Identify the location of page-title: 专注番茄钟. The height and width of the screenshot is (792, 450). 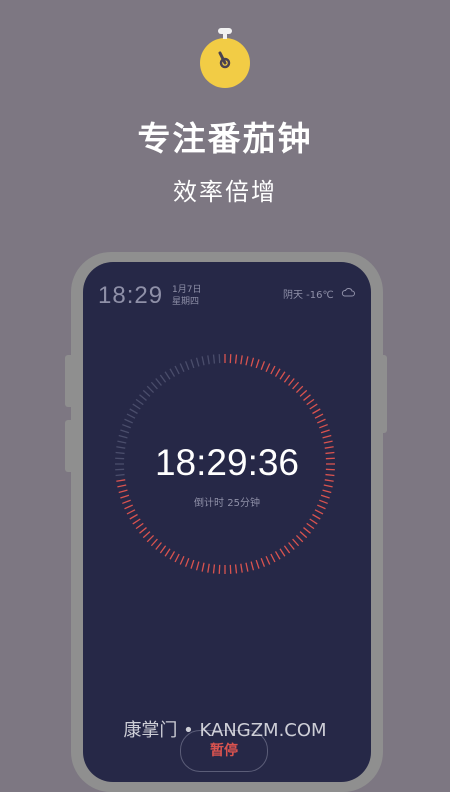
(225, 136).